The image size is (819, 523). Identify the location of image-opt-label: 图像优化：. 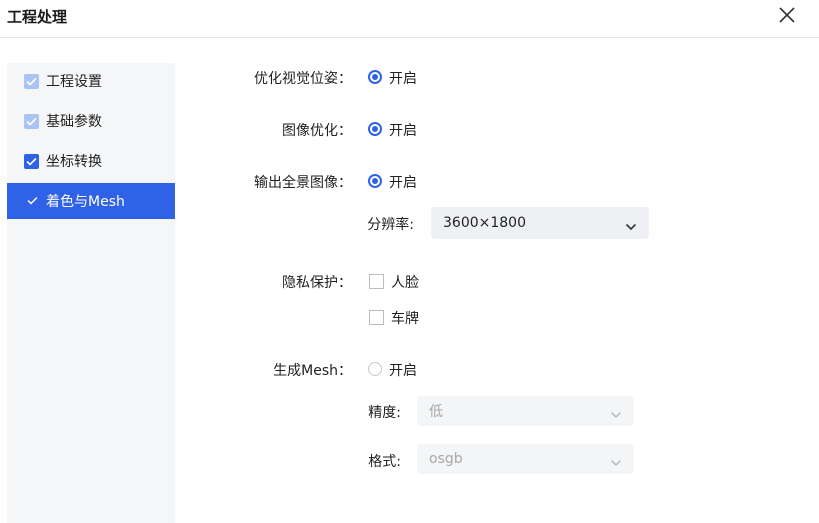
(317, 131).